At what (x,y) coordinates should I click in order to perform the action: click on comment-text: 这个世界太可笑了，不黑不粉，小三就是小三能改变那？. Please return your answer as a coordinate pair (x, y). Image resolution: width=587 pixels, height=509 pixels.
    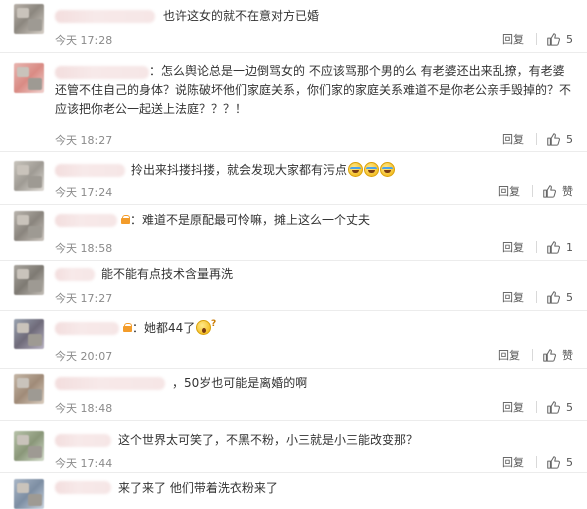
    Looking at the image, I should click on (268, 440).